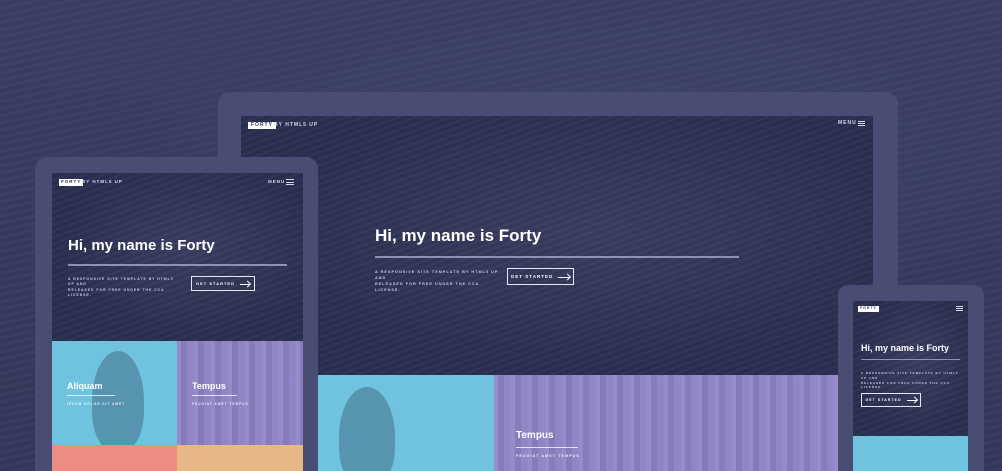  Describe the element at coordinates (532, 276) in the screenshot. I see `desktop-get-started-label: GET STARTED` at that location.